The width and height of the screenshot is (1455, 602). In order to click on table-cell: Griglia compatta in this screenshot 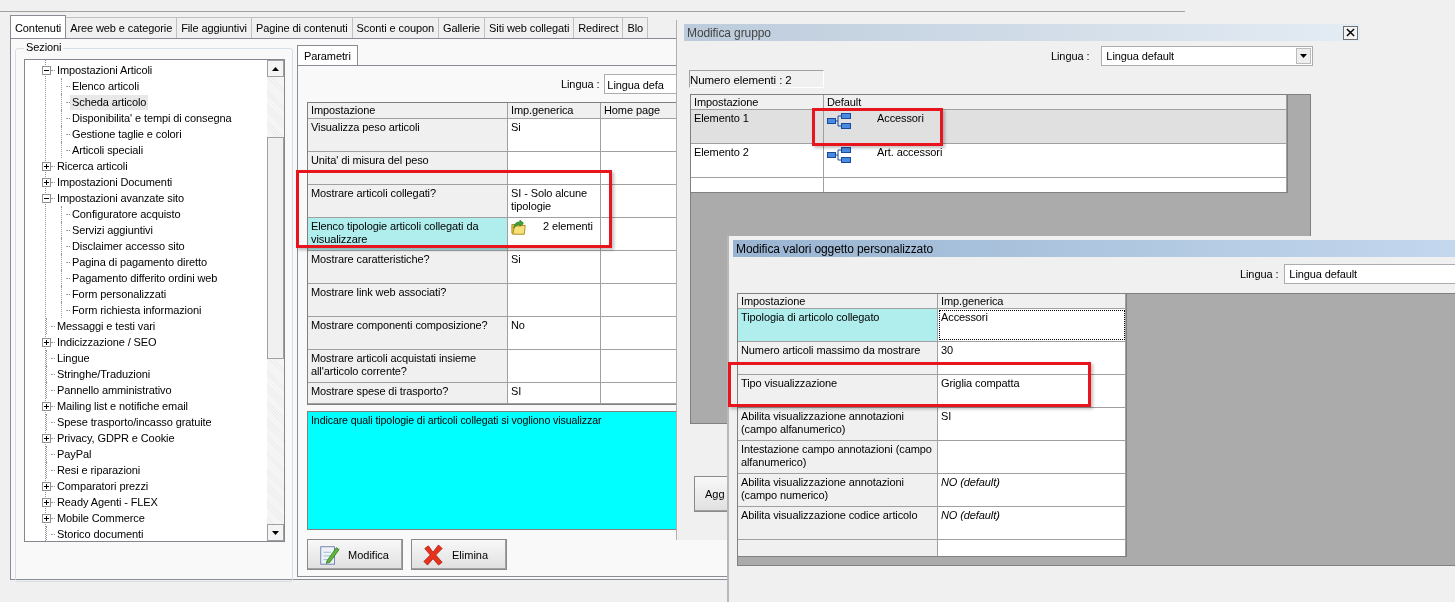, I will do `click(980, 383)`.